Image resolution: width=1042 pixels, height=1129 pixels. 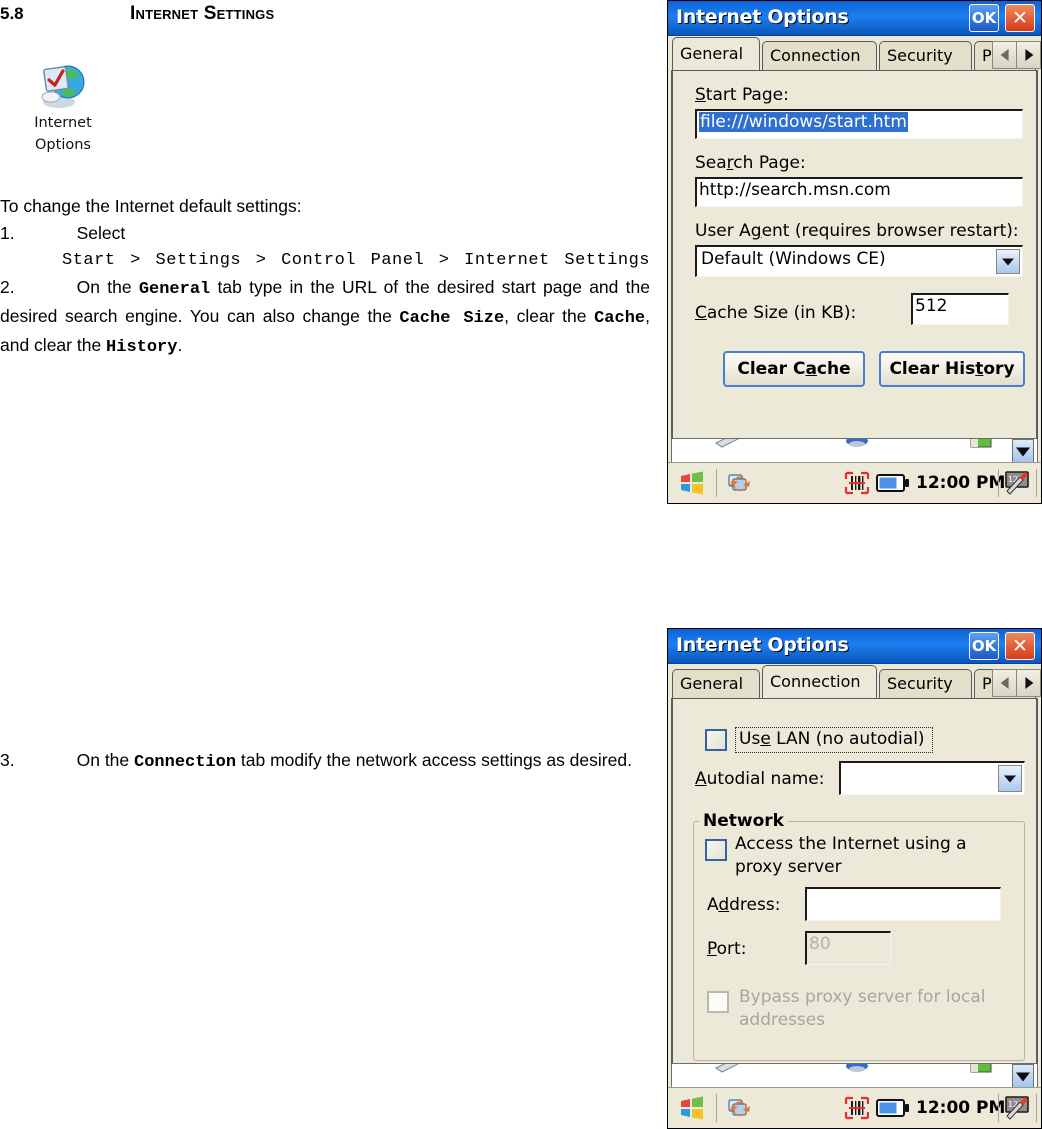 I want to click on step-3-text-a: On the, so click(x=105, y=760).